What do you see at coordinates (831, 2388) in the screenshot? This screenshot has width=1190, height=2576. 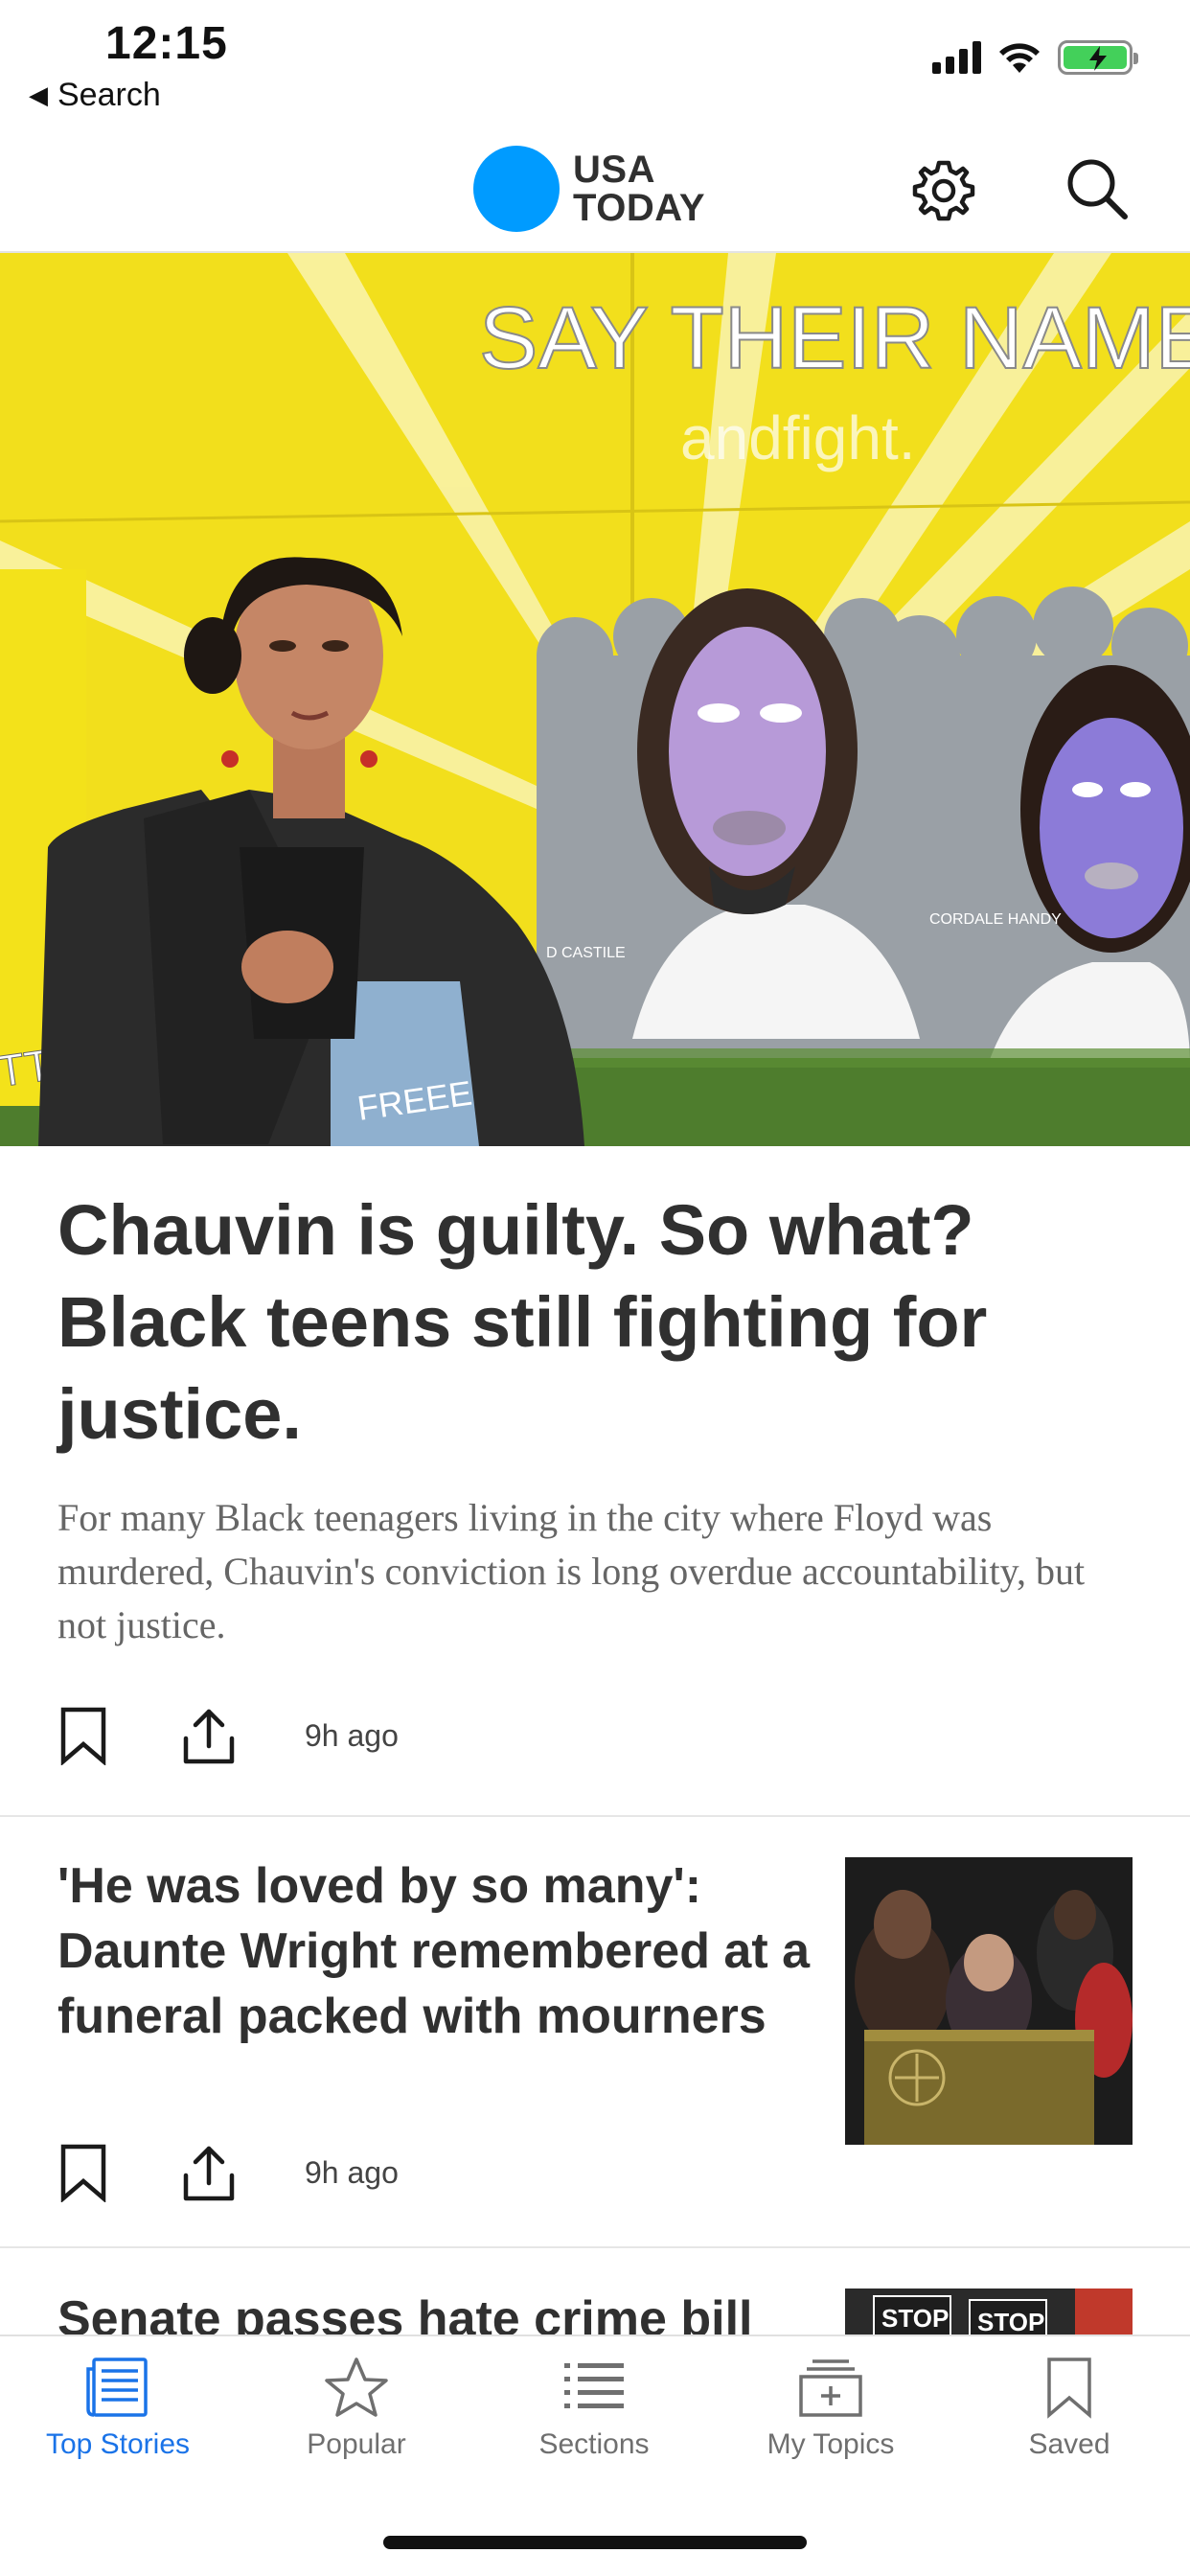 I see `add-topic-icon` at bounding box center [831, 2388].